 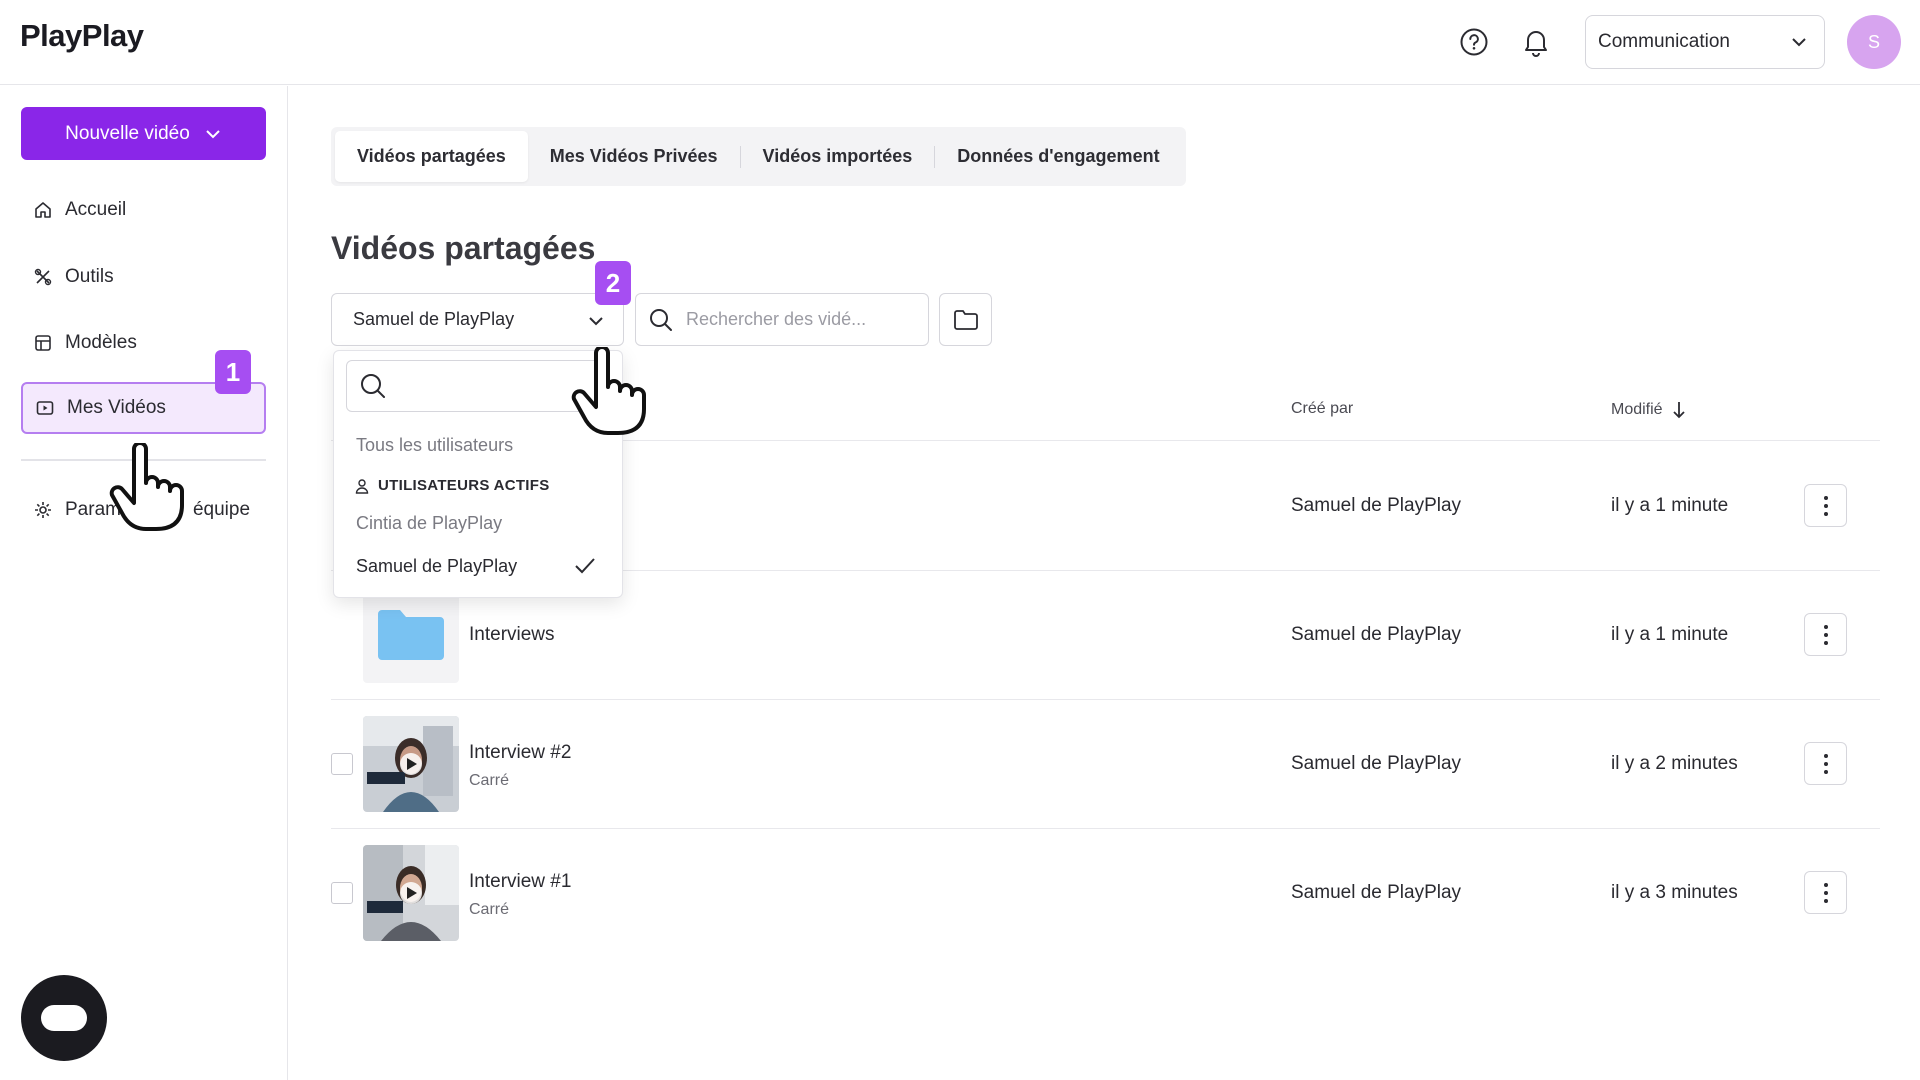 I want to click on column-header-modified: Modifié, so click(x=1649, y=410).